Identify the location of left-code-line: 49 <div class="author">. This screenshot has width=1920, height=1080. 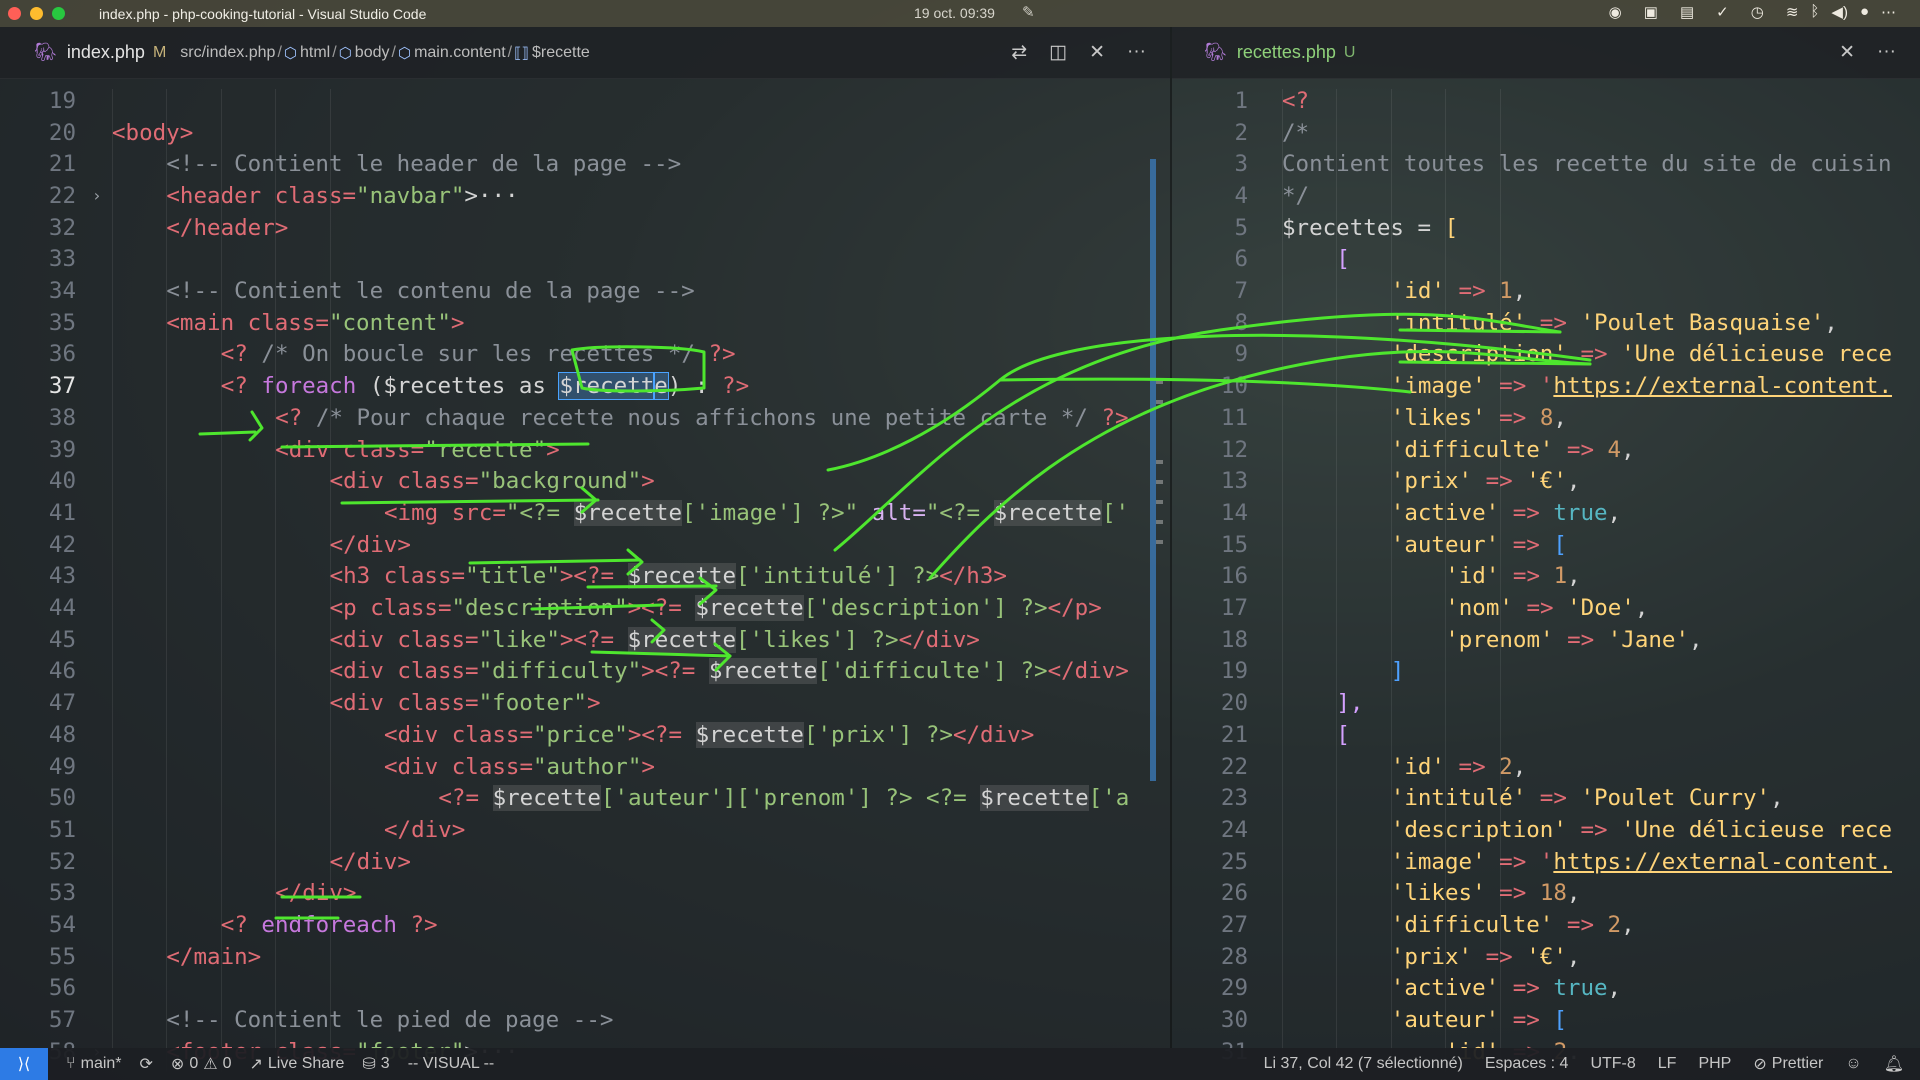
(585, 767).